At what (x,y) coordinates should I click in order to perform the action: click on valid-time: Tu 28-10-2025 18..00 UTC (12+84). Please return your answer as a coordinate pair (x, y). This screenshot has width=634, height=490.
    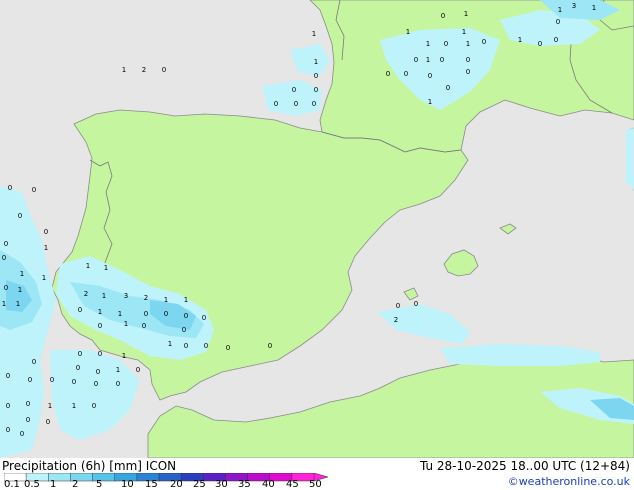
    Looking at the image, I should click on (524, 466).